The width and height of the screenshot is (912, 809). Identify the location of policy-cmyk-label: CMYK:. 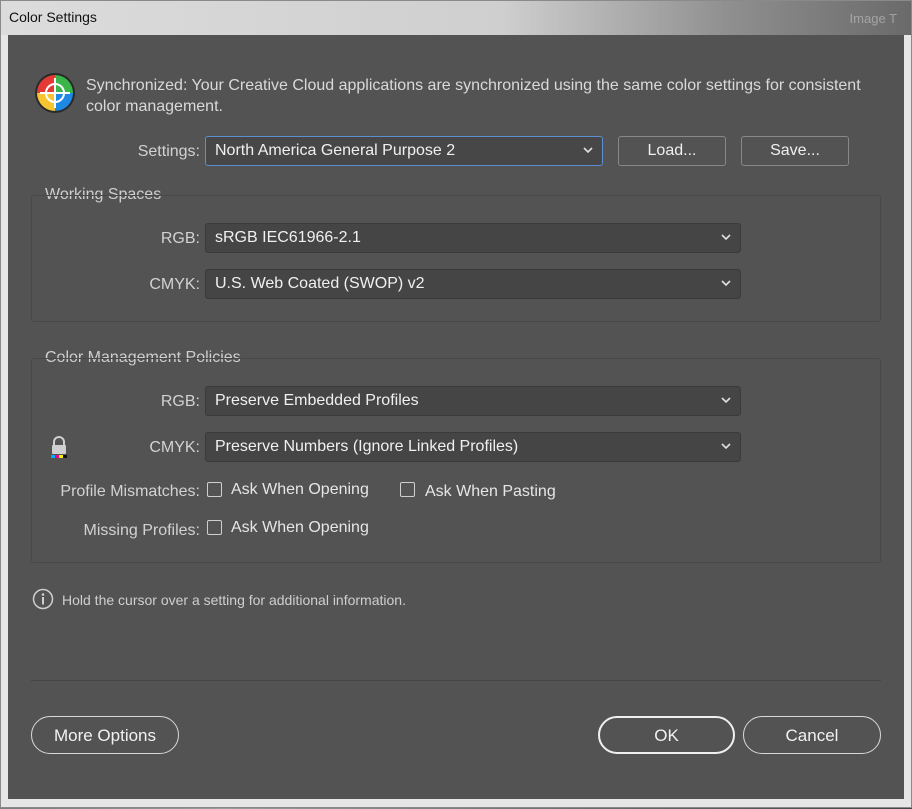
(174, 447).